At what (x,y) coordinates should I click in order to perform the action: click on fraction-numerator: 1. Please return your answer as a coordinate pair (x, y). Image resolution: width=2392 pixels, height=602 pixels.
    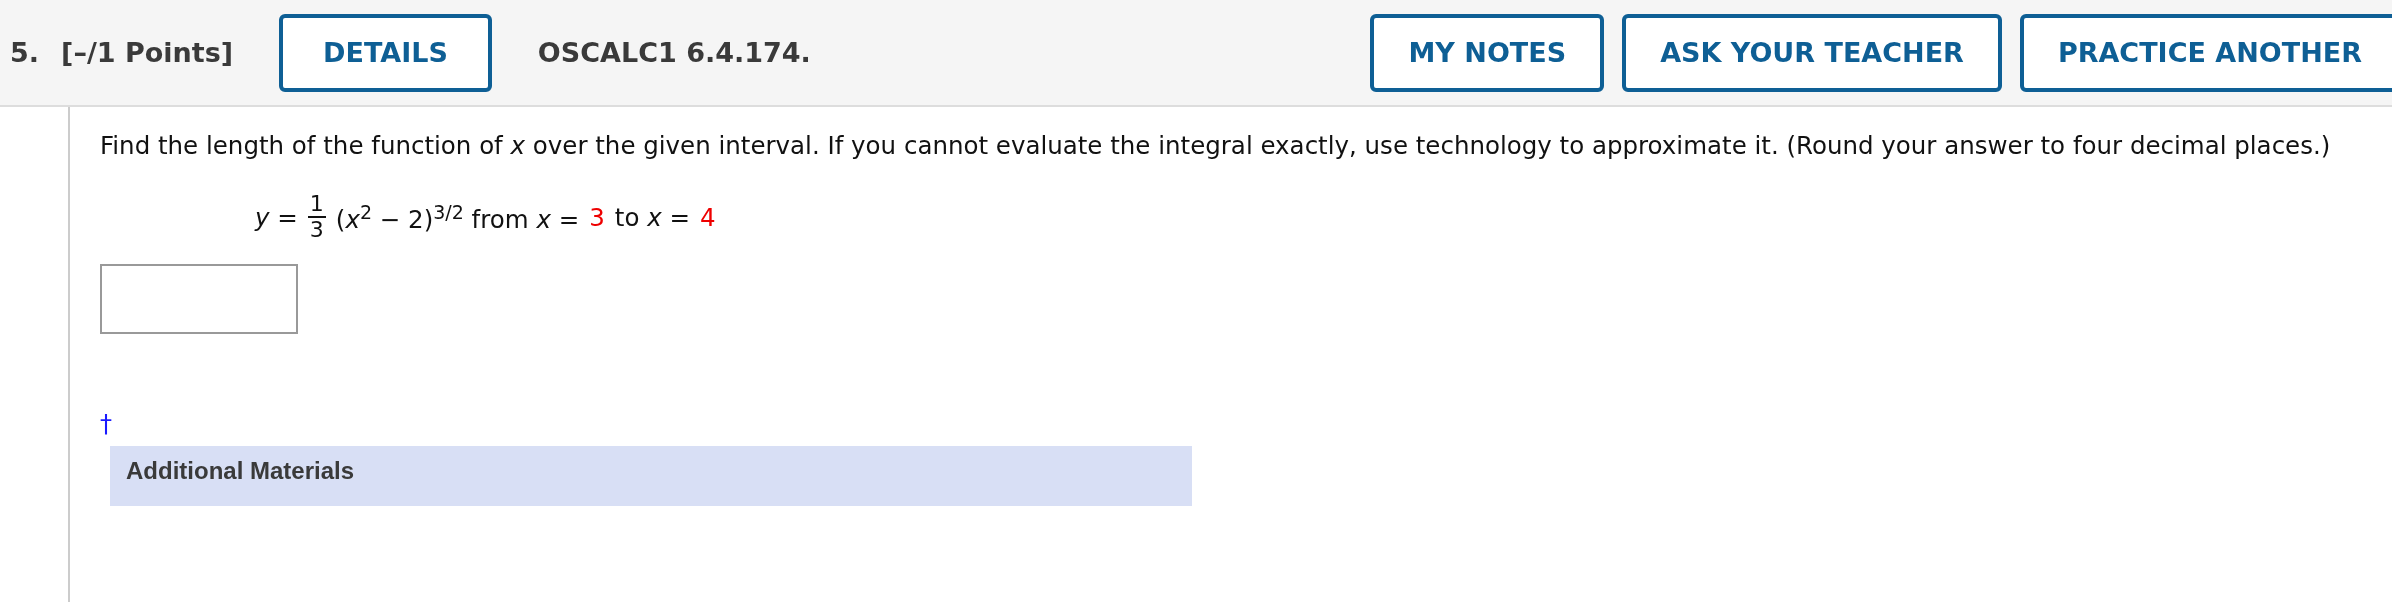
    Looking at the image, I should click on (316, 205).